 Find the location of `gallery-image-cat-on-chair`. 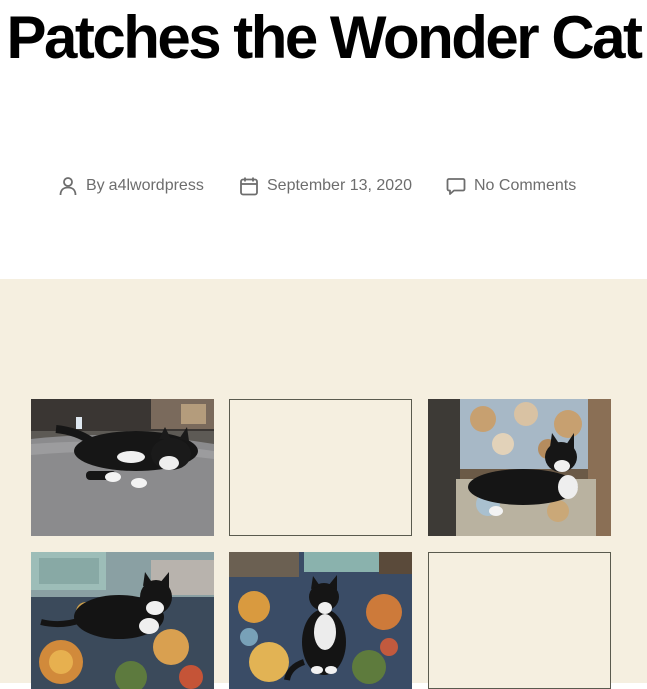

gallery-image-cat-on-chair is located at coordinates (519, 467).